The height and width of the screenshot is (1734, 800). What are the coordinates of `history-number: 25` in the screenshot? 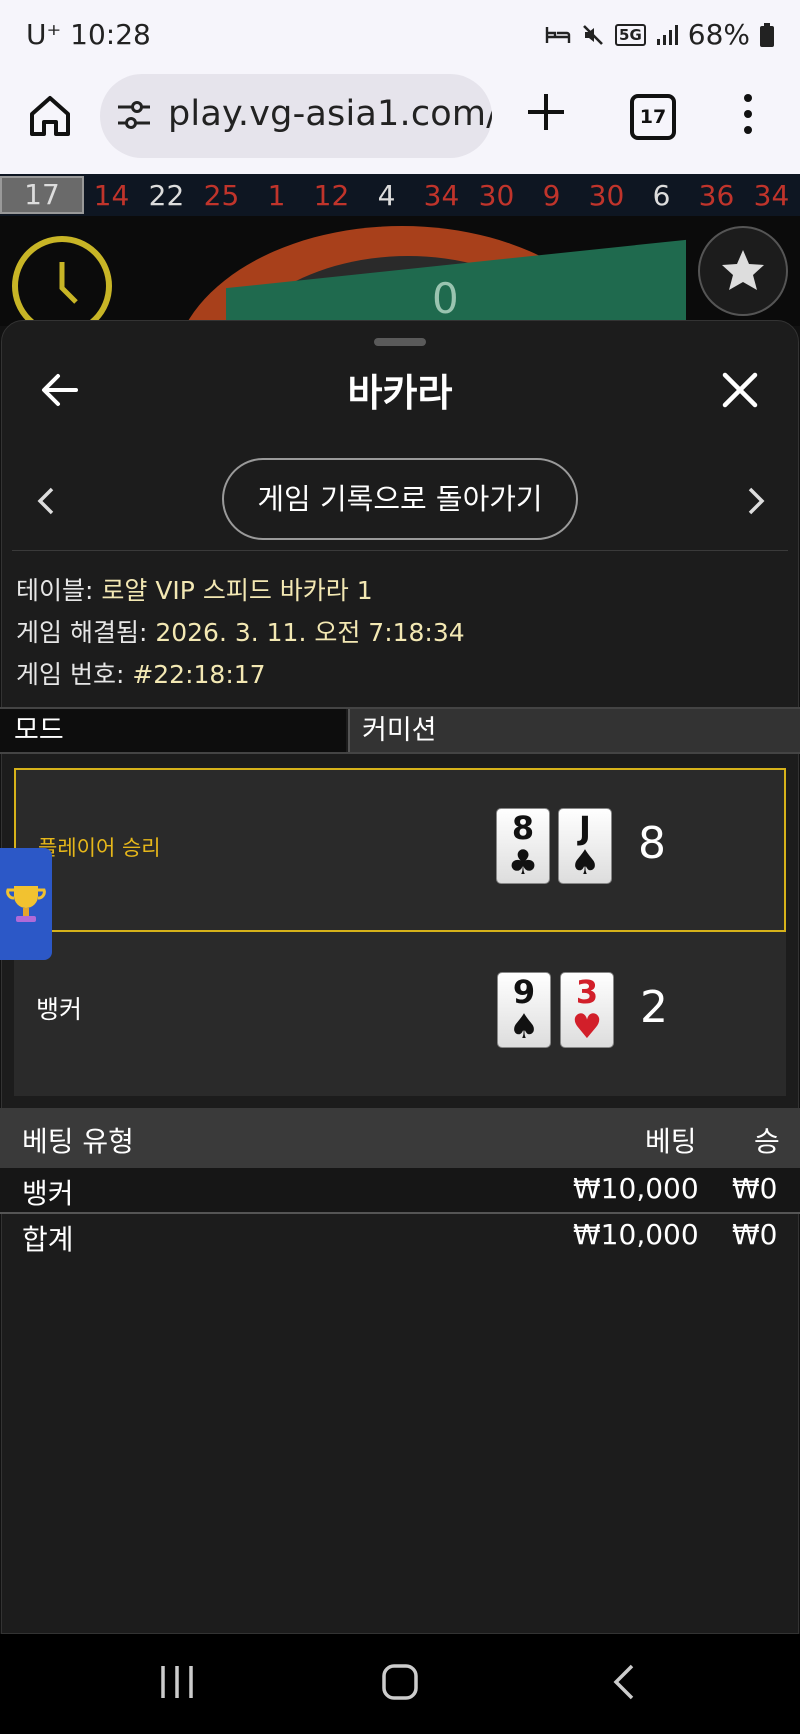 It's located at (221, 195).